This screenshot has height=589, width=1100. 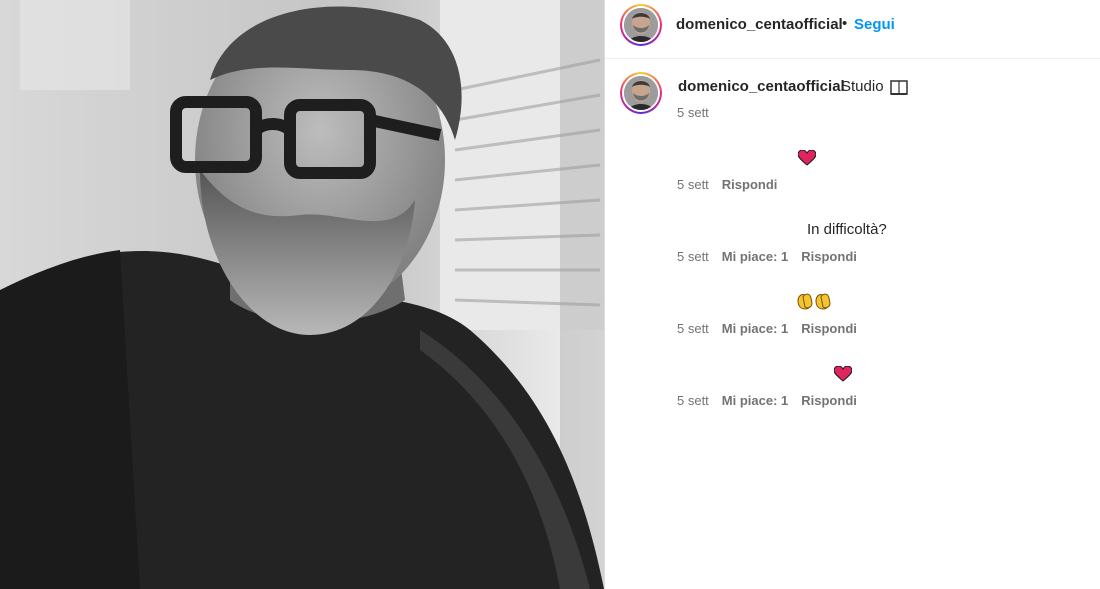 I want to click on open-book-icon, so click(x=899, y=90).